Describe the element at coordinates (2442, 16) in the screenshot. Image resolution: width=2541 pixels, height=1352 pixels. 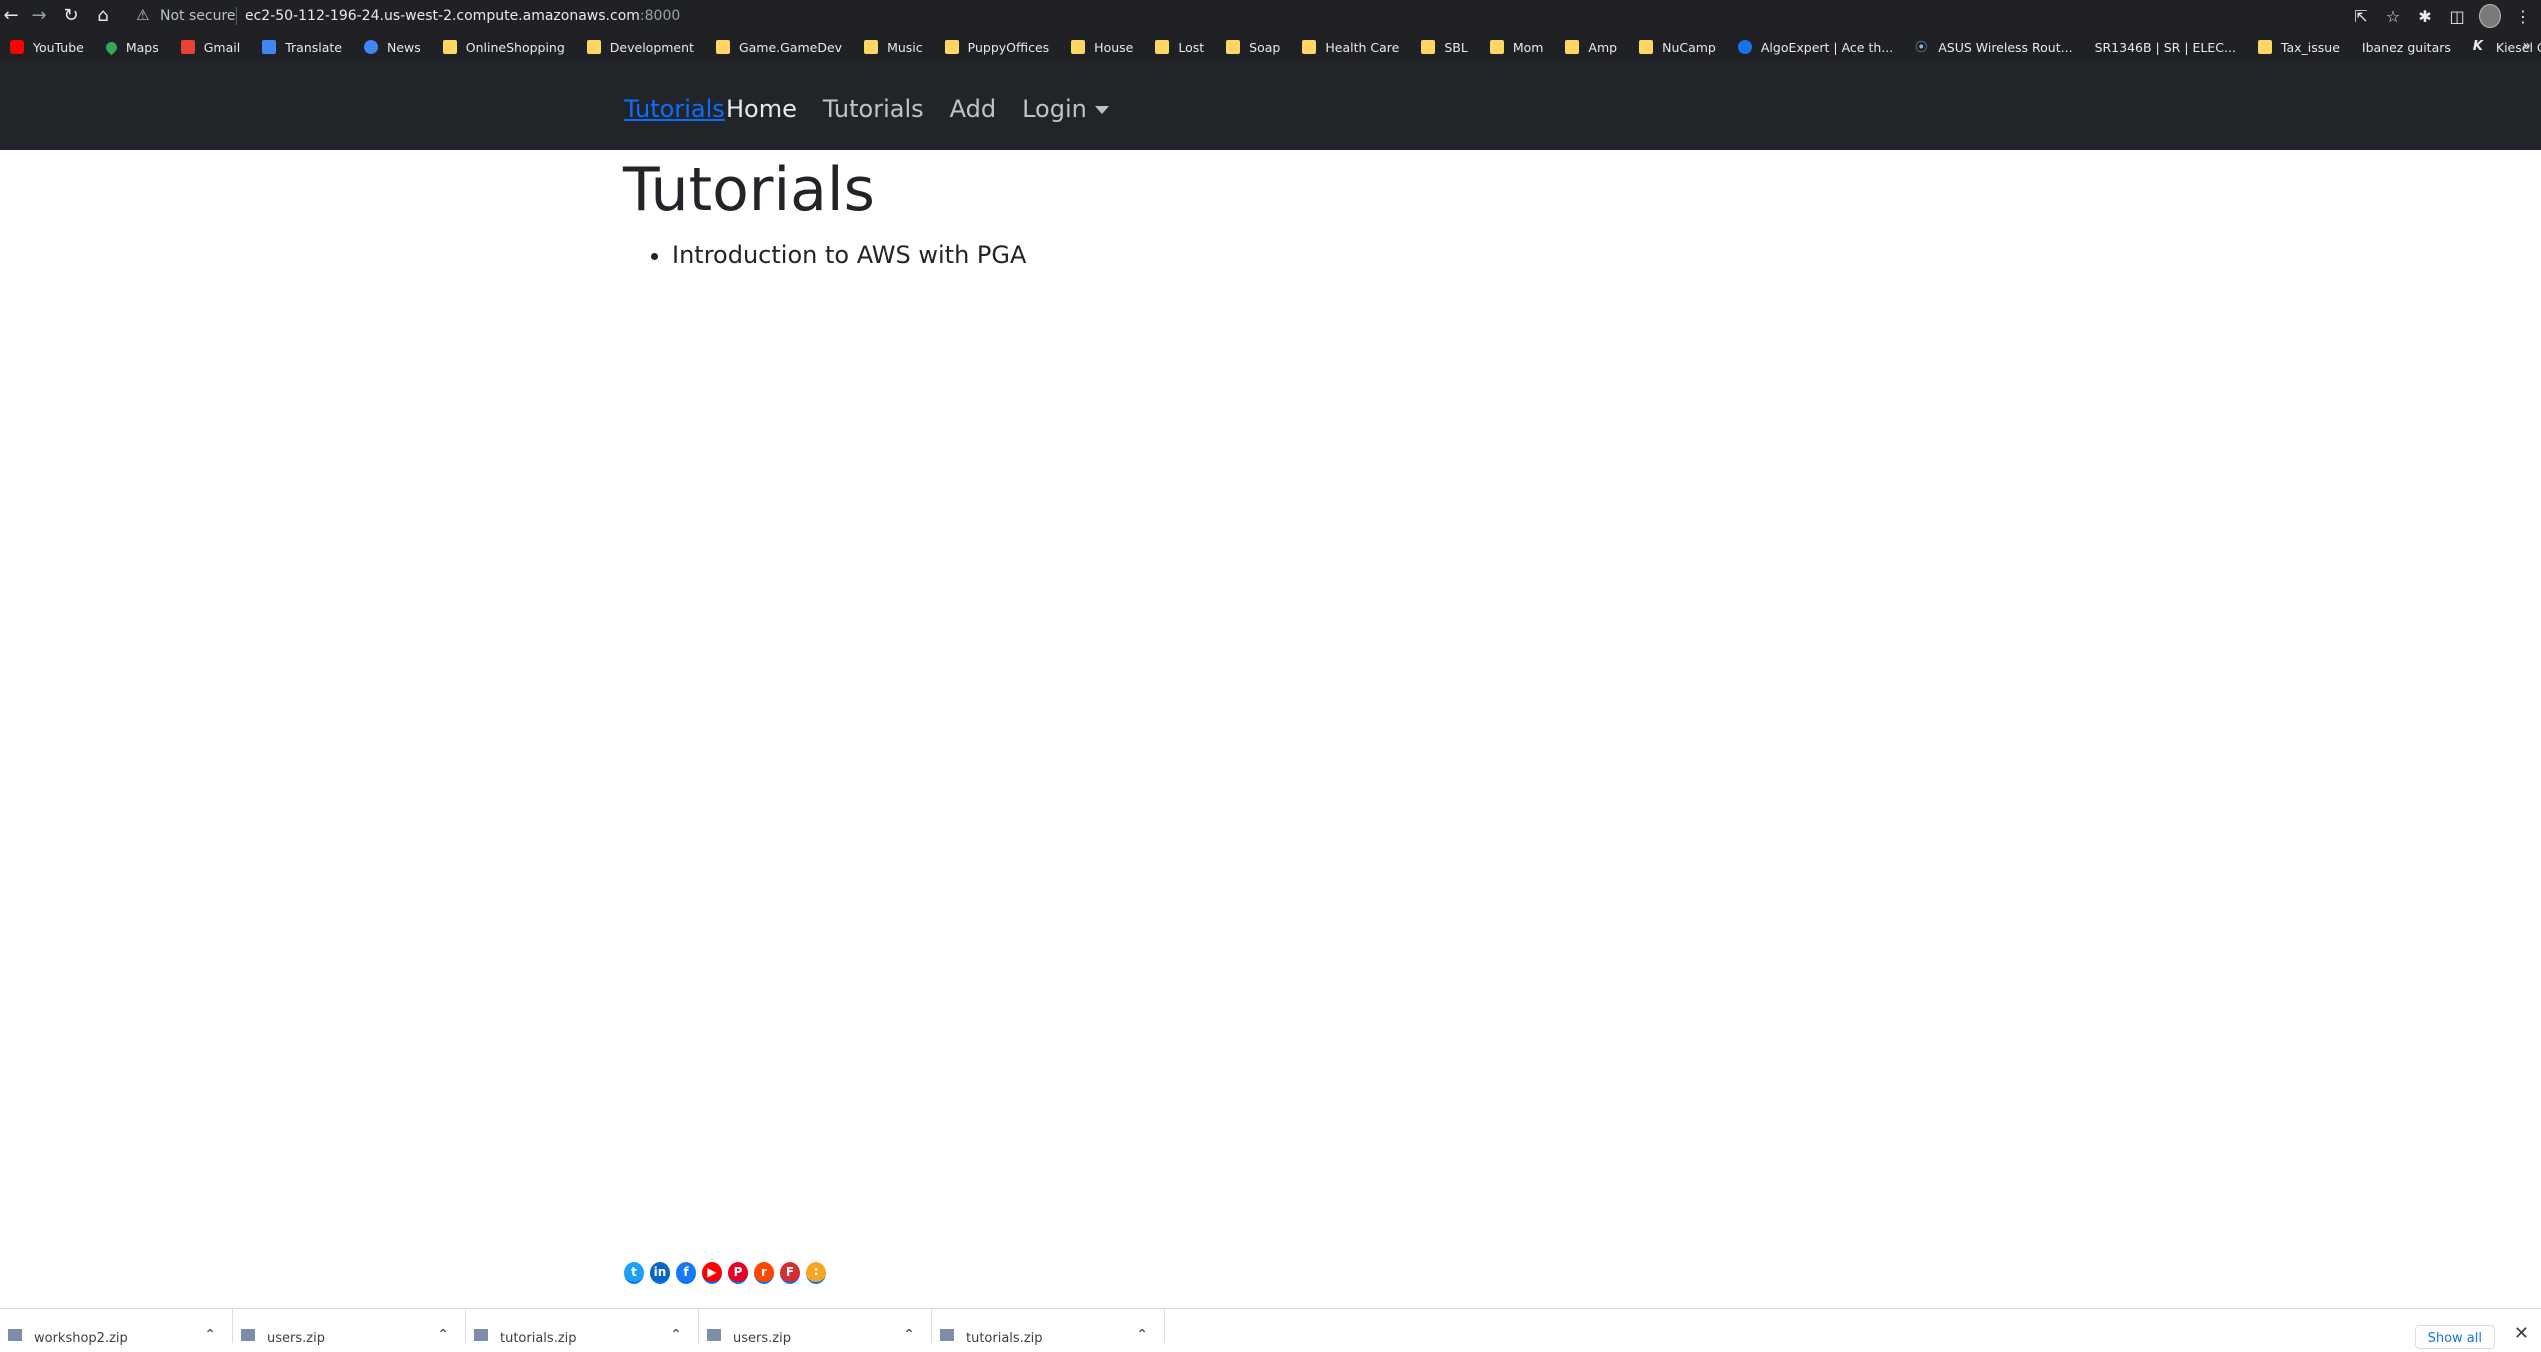
I see `toolbar-actions: ⇱ ☆ ✱ ◫ ⋮` at that location.